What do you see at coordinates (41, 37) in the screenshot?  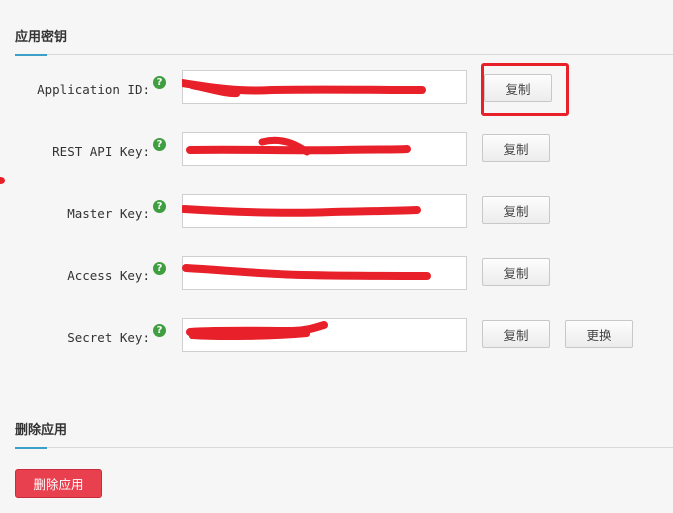 I see `app-keys-title: 应用密钥` at bounding box center [41, 37].